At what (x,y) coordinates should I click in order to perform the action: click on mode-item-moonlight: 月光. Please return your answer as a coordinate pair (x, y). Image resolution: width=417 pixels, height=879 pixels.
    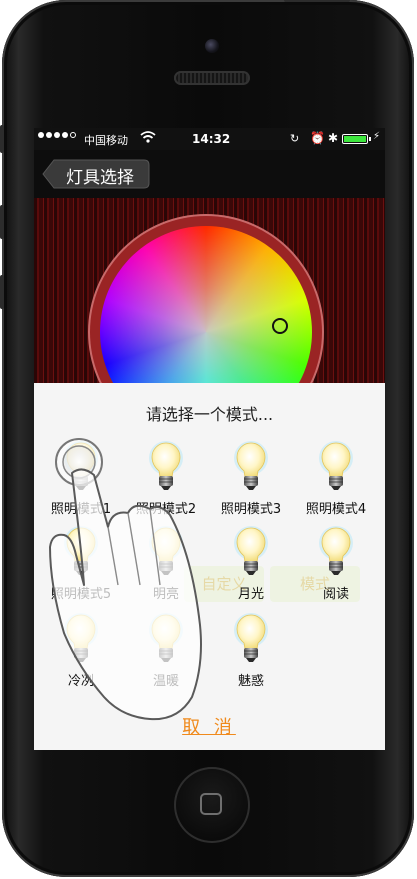
    Looking at the image, I should click on (251, 566).